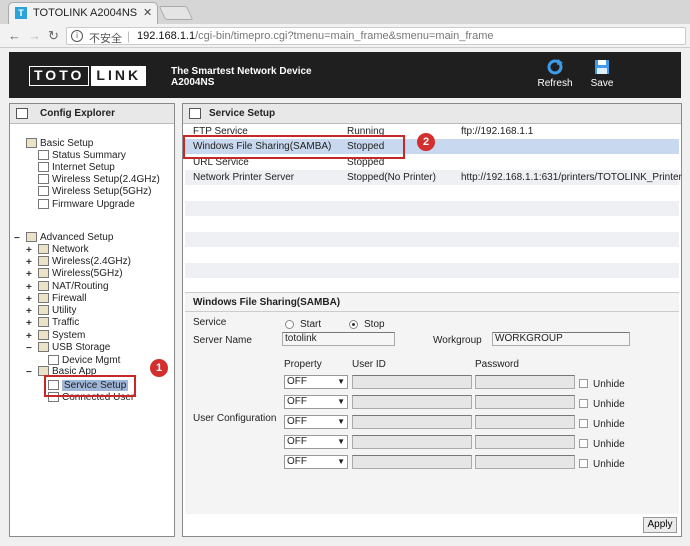 The image size is (690, 546). I want to click on reload-icon: ↻, so click(53, 36).